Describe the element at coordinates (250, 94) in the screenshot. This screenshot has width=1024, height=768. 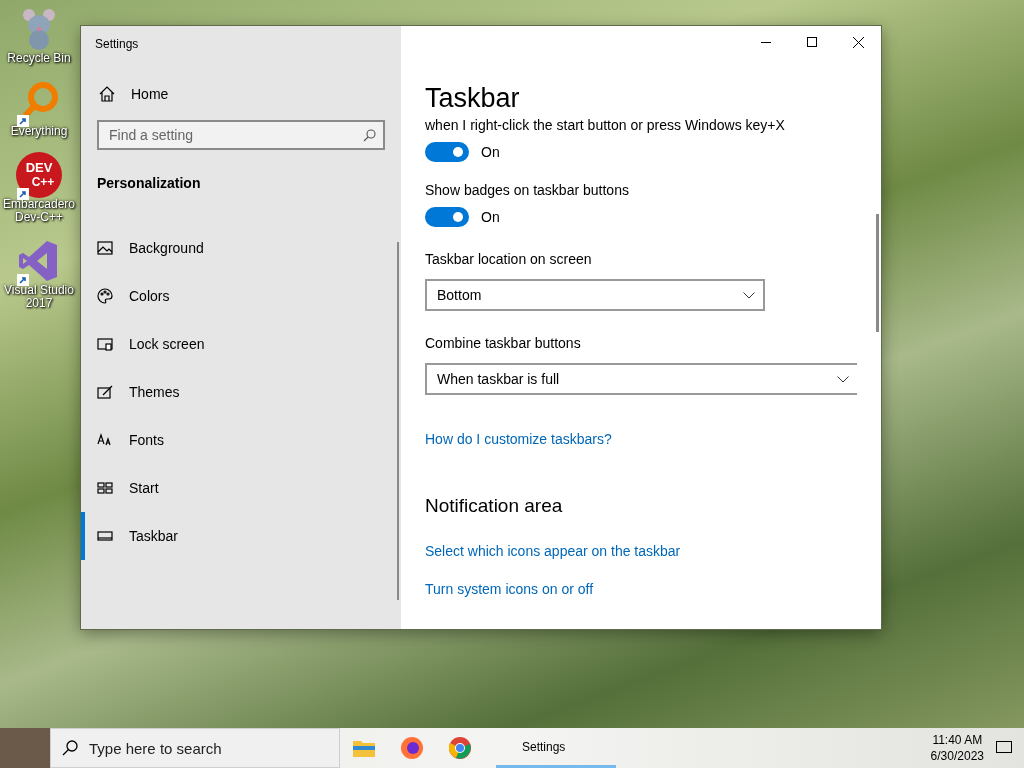
I see `home-link: Home` at that location.